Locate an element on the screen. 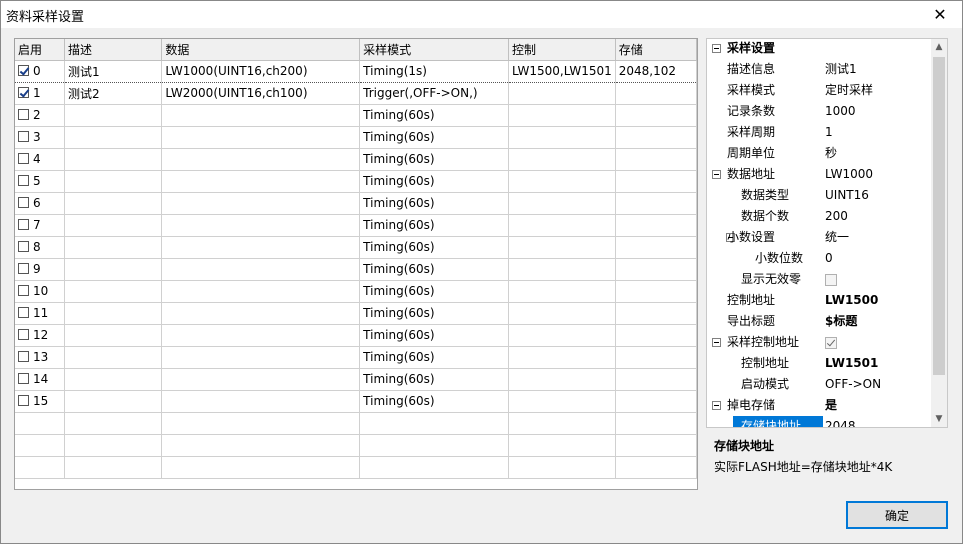 The width and height of the screenshot is (963, 544). property-row: 显示无效零 is located at coordinates (820, 279).